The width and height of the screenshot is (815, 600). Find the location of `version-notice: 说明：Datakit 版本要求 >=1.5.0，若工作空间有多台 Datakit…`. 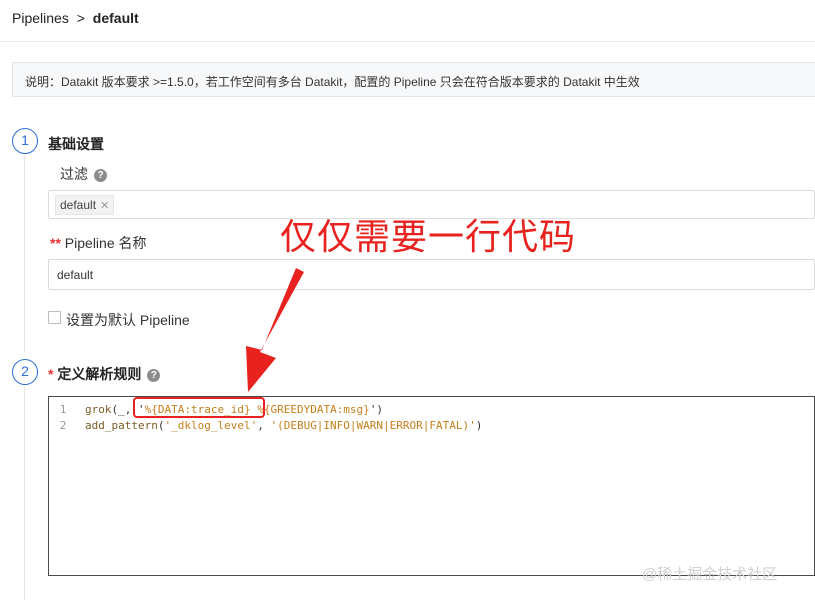

version-notice: 说明：Datakit 版本要求 >=1.5.0，若工作空间有多台 Datakit… is located at coordinates (413, 79).